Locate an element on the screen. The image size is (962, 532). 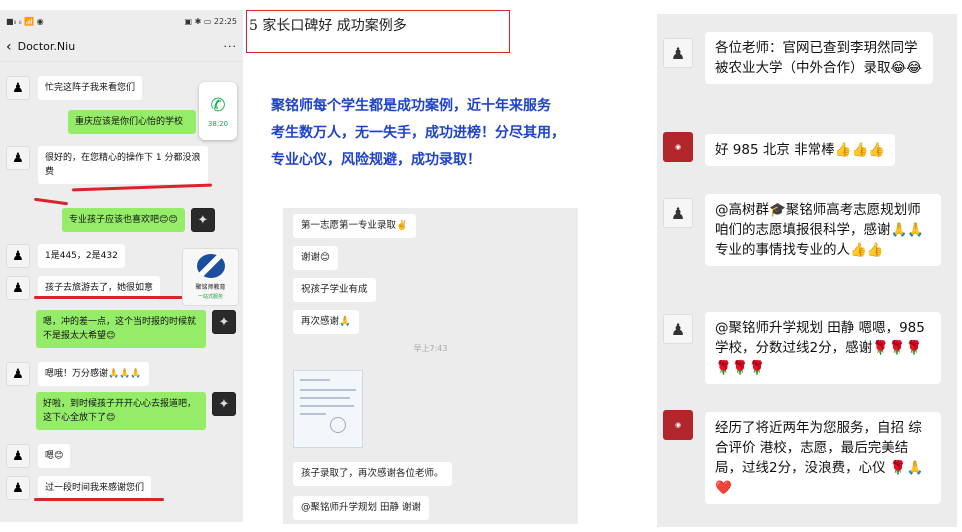
section-title-box: 5 家长口碑好 成功案例多 is located at coordinates (378, 31).